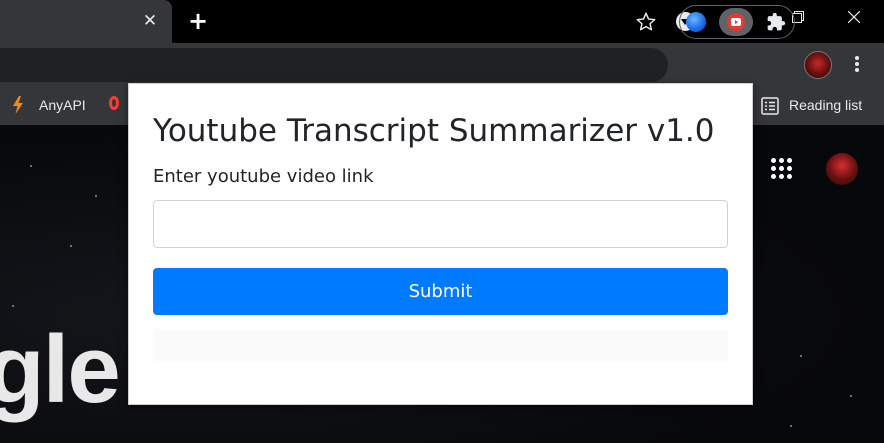 The image size is (884, 443). I want to click on browser-toolbar, so click(442, 65).